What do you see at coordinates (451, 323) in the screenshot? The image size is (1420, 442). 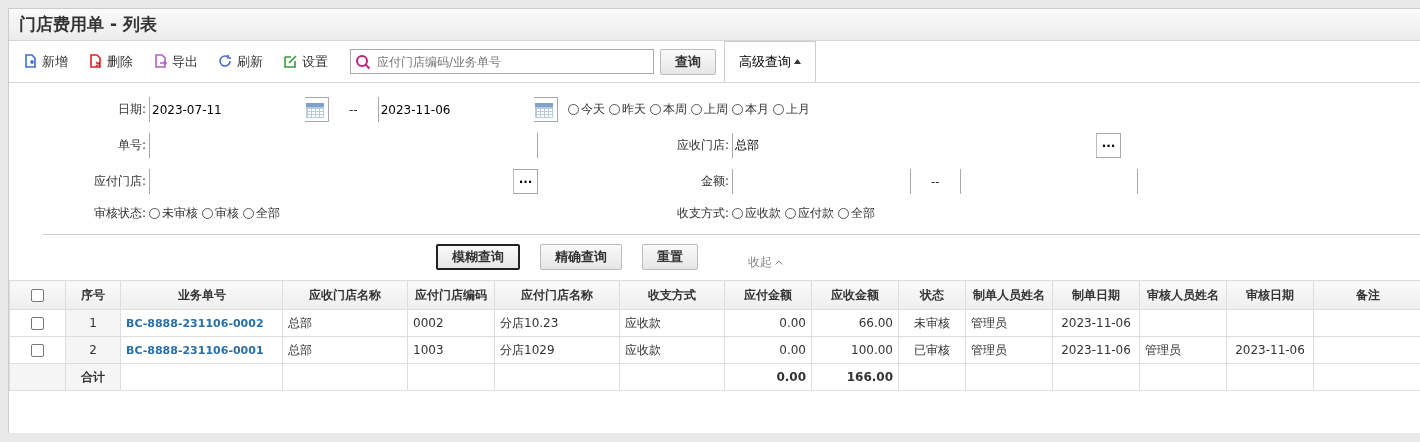 I see `table-cell: 0002` at bounding box center [451, 323].